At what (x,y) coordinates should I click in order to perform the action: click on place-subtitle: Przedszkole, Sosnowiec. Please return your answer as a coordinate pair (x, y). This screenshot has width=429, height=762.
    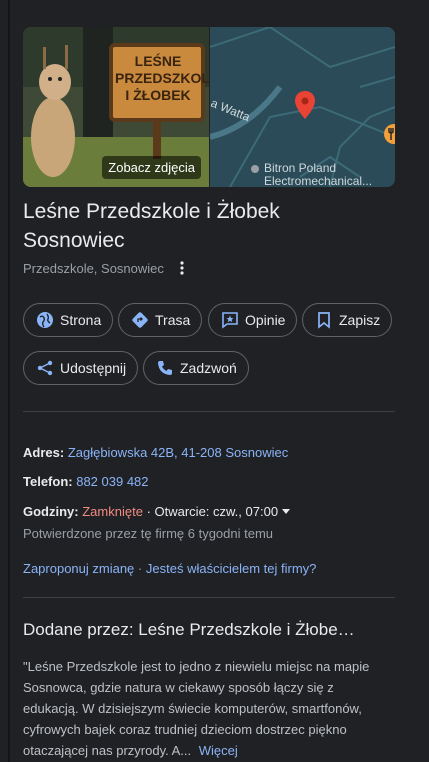
    Looking at the image, I should click on (106, 268).